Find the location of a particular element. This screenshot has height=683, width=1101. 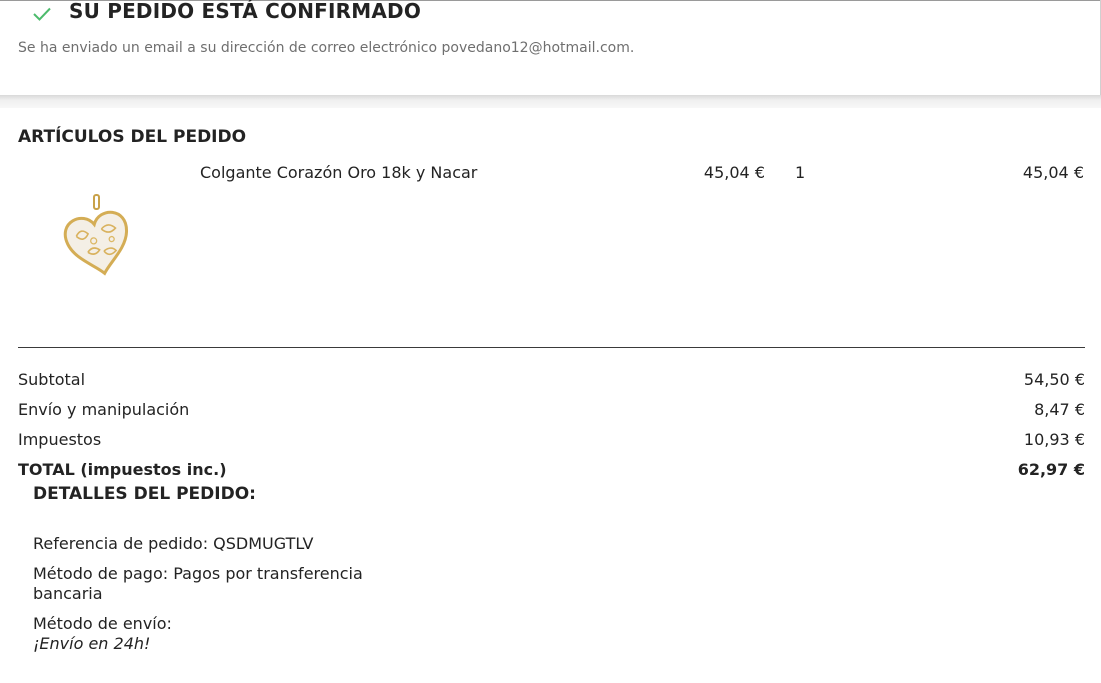

shipping-row: Envío y manipulación 8,47 € is located at coordinates (551, 411).